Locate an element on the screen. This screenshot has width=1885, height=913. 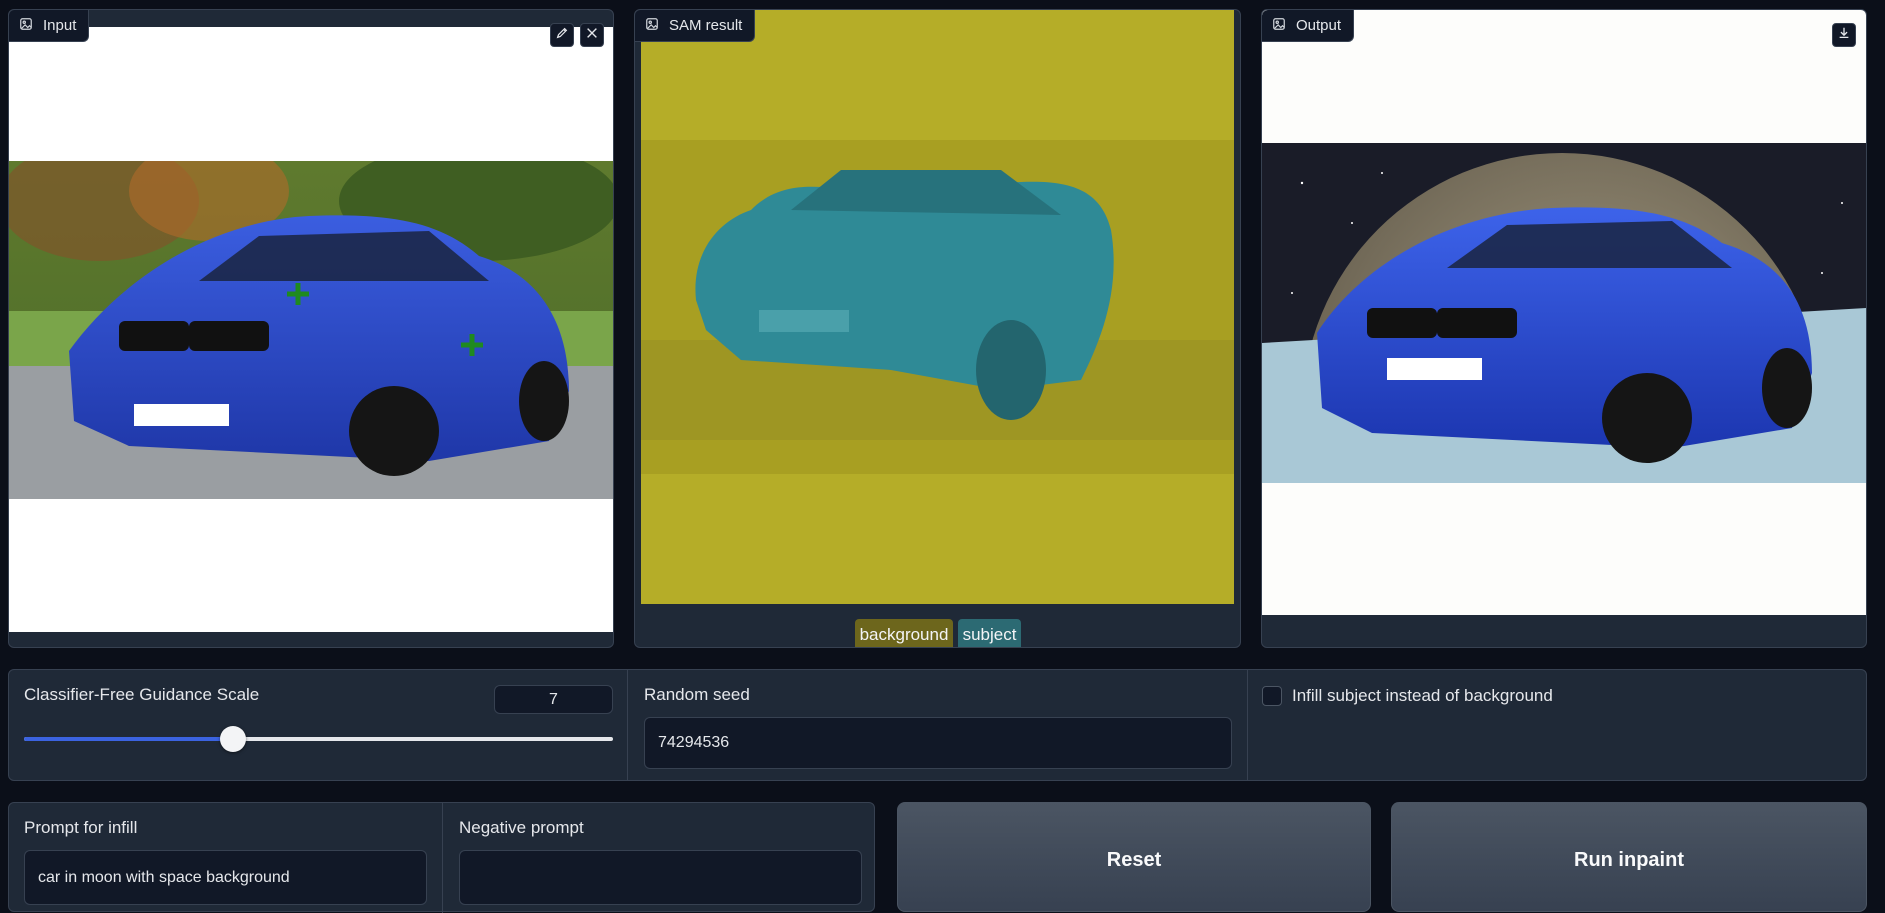
legend-background-chip: background is located at coordinates (904, 633).